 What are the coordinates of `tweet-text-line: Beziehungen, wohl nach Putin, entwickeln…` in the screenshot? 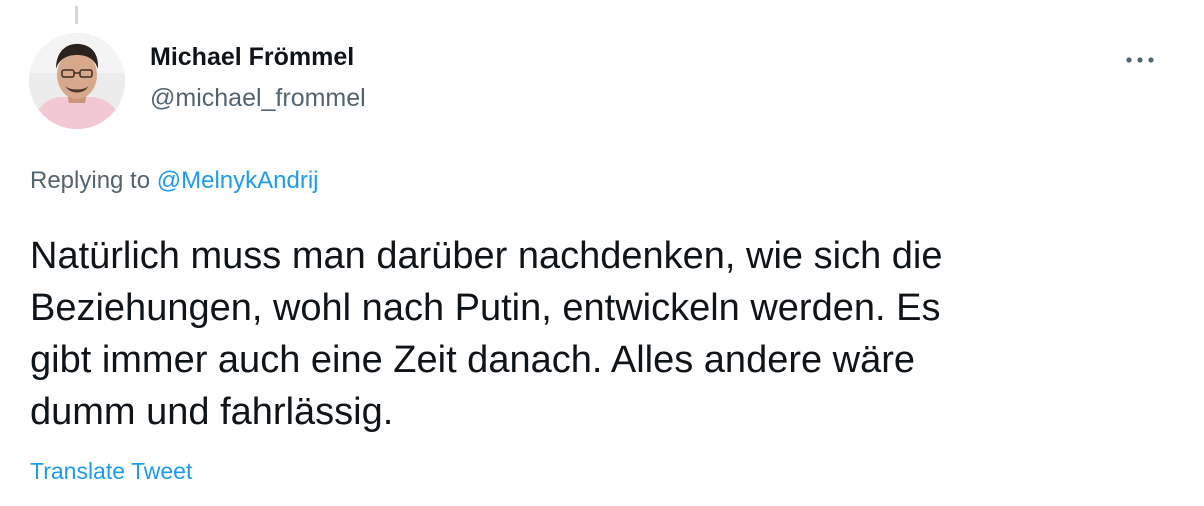 It's located at (485, 308).